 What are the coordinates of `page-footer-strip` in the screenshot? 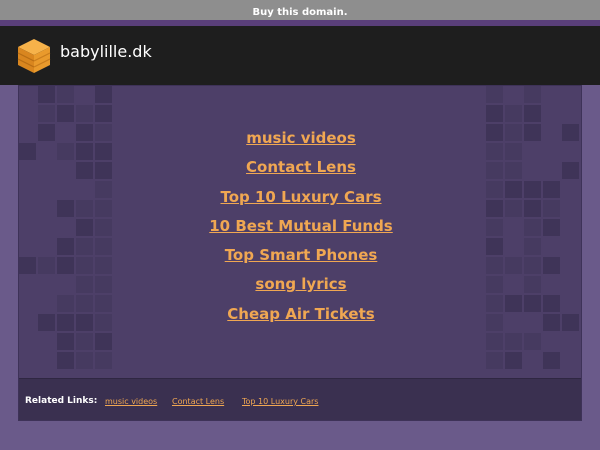 It's located at (300, 435).